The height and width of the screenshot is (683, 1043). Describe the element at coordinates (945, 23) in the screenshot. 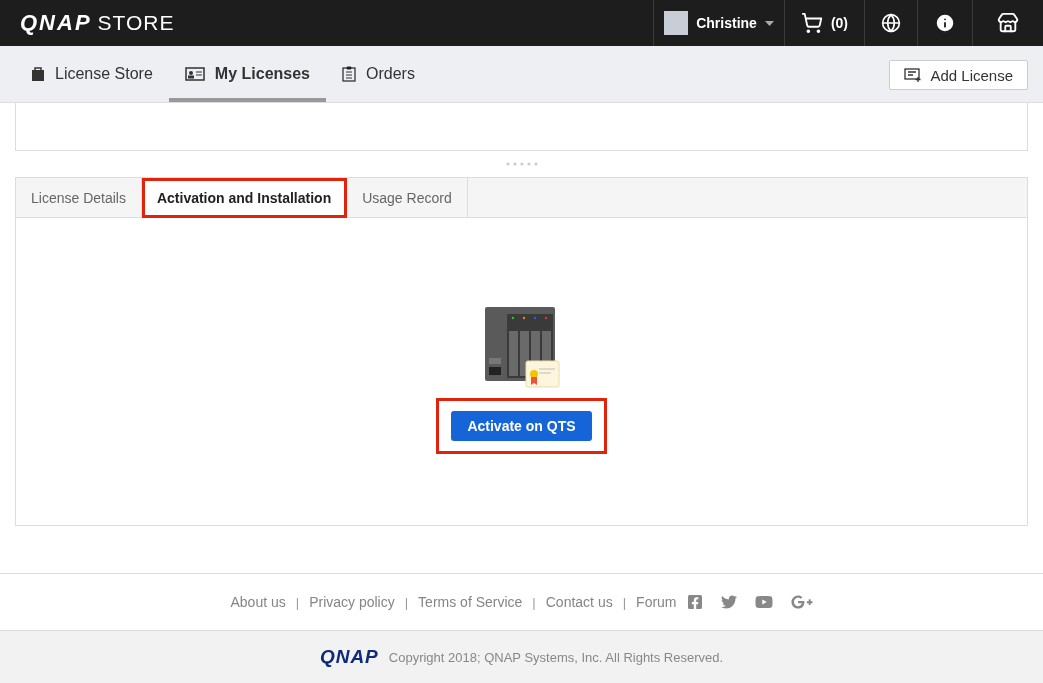

I see `info-icon` at that location.